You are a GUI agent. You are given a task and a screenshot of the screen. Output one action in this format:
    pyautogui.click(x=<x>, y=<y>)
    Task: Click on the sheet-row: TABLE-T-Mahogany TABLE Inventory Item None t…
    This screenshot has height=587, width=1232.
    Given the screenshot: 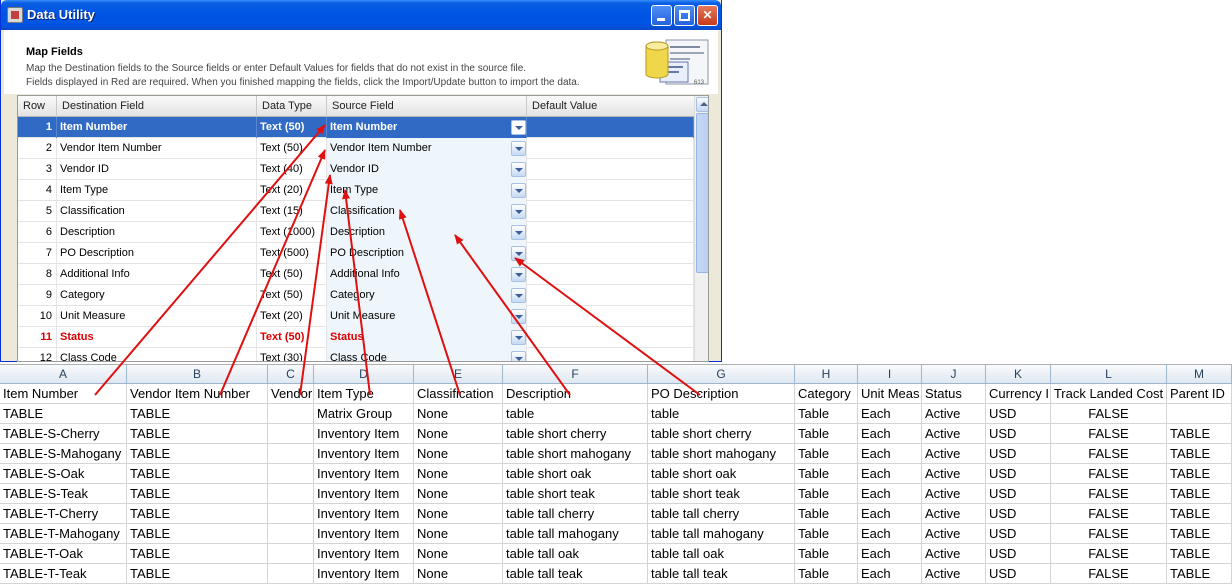 What is the action you would take?
    pyautogui.click(x=616, y=534)
    